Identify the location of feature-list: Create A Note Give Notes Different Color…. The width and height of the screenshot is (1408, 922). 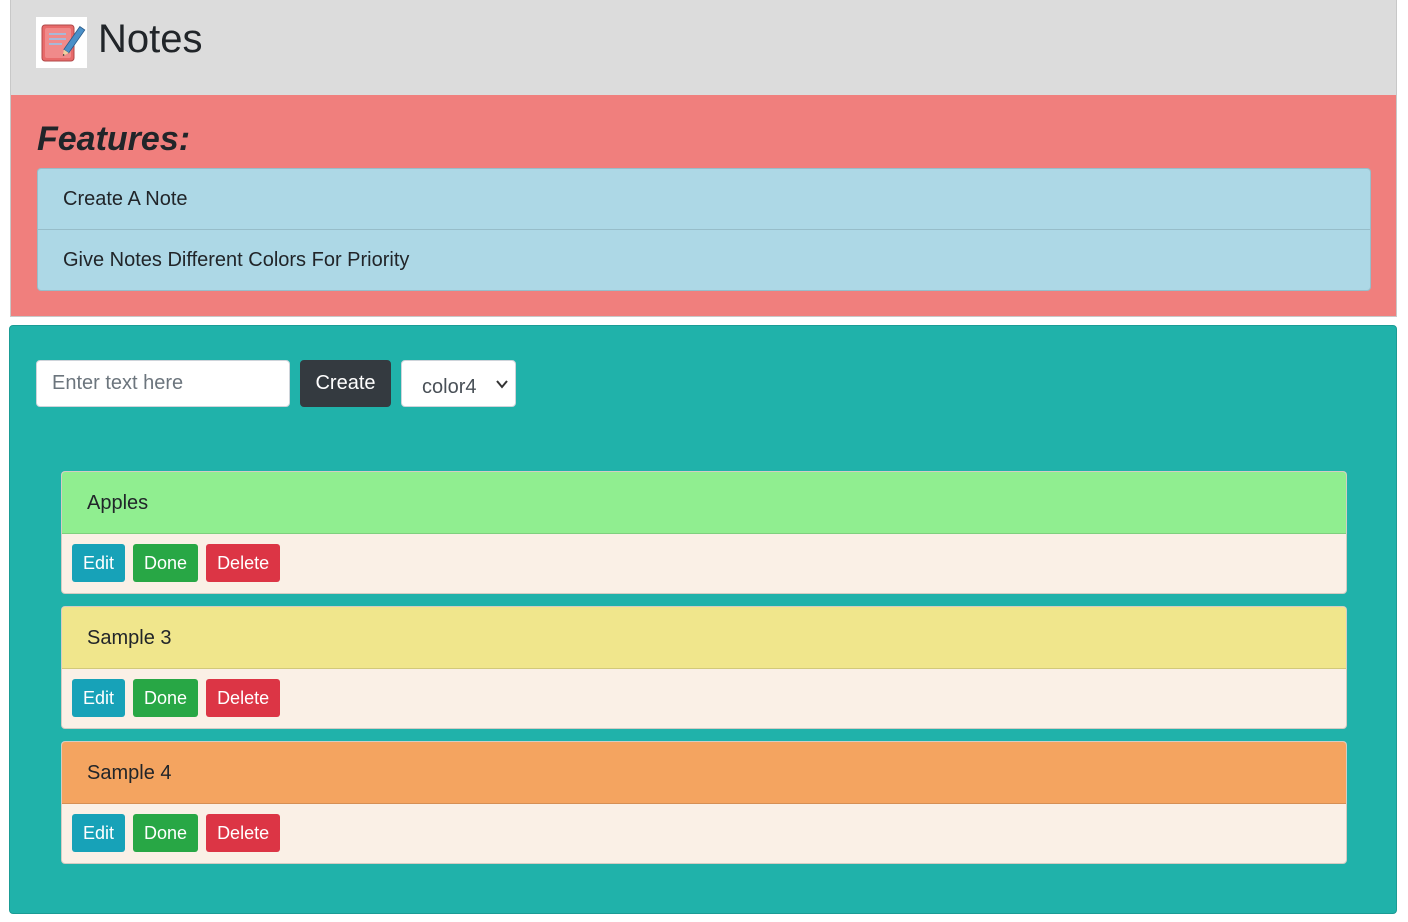
(704, 229).